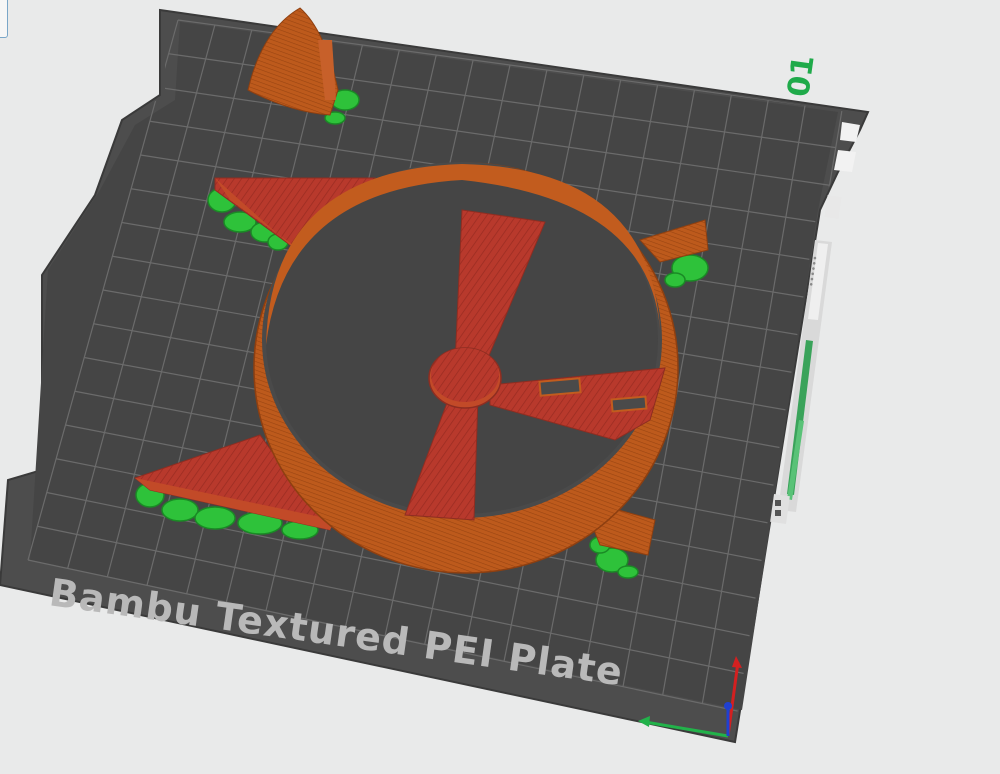 This screenshot has width=1000, height=774. Describe the element at coordinates (801, 76) in the screenshot. I see `plate-number: 01` at that location.